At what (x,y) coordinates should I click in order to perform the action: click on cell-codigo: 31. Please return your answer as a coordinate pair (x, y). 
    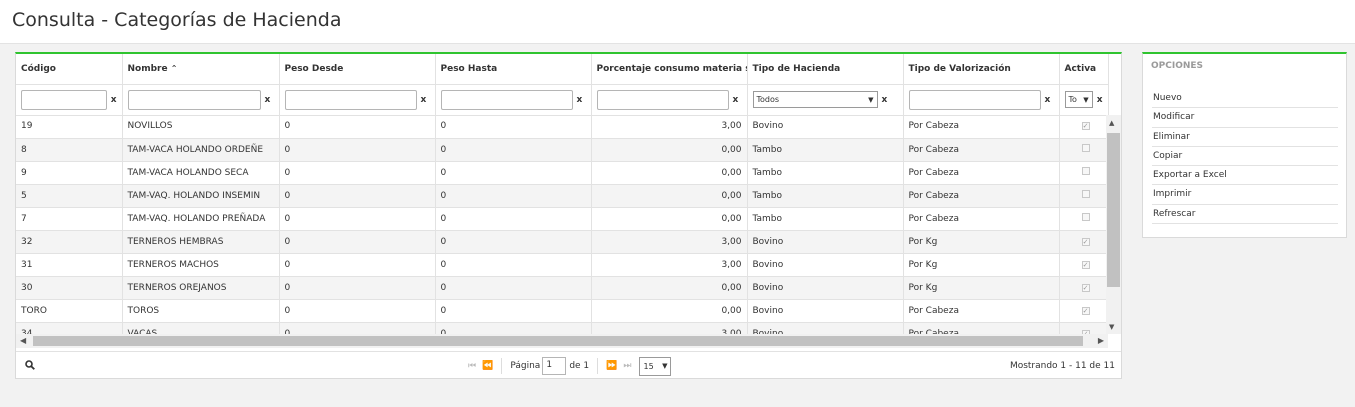
    Looking at the image, I should click on (69, 265).